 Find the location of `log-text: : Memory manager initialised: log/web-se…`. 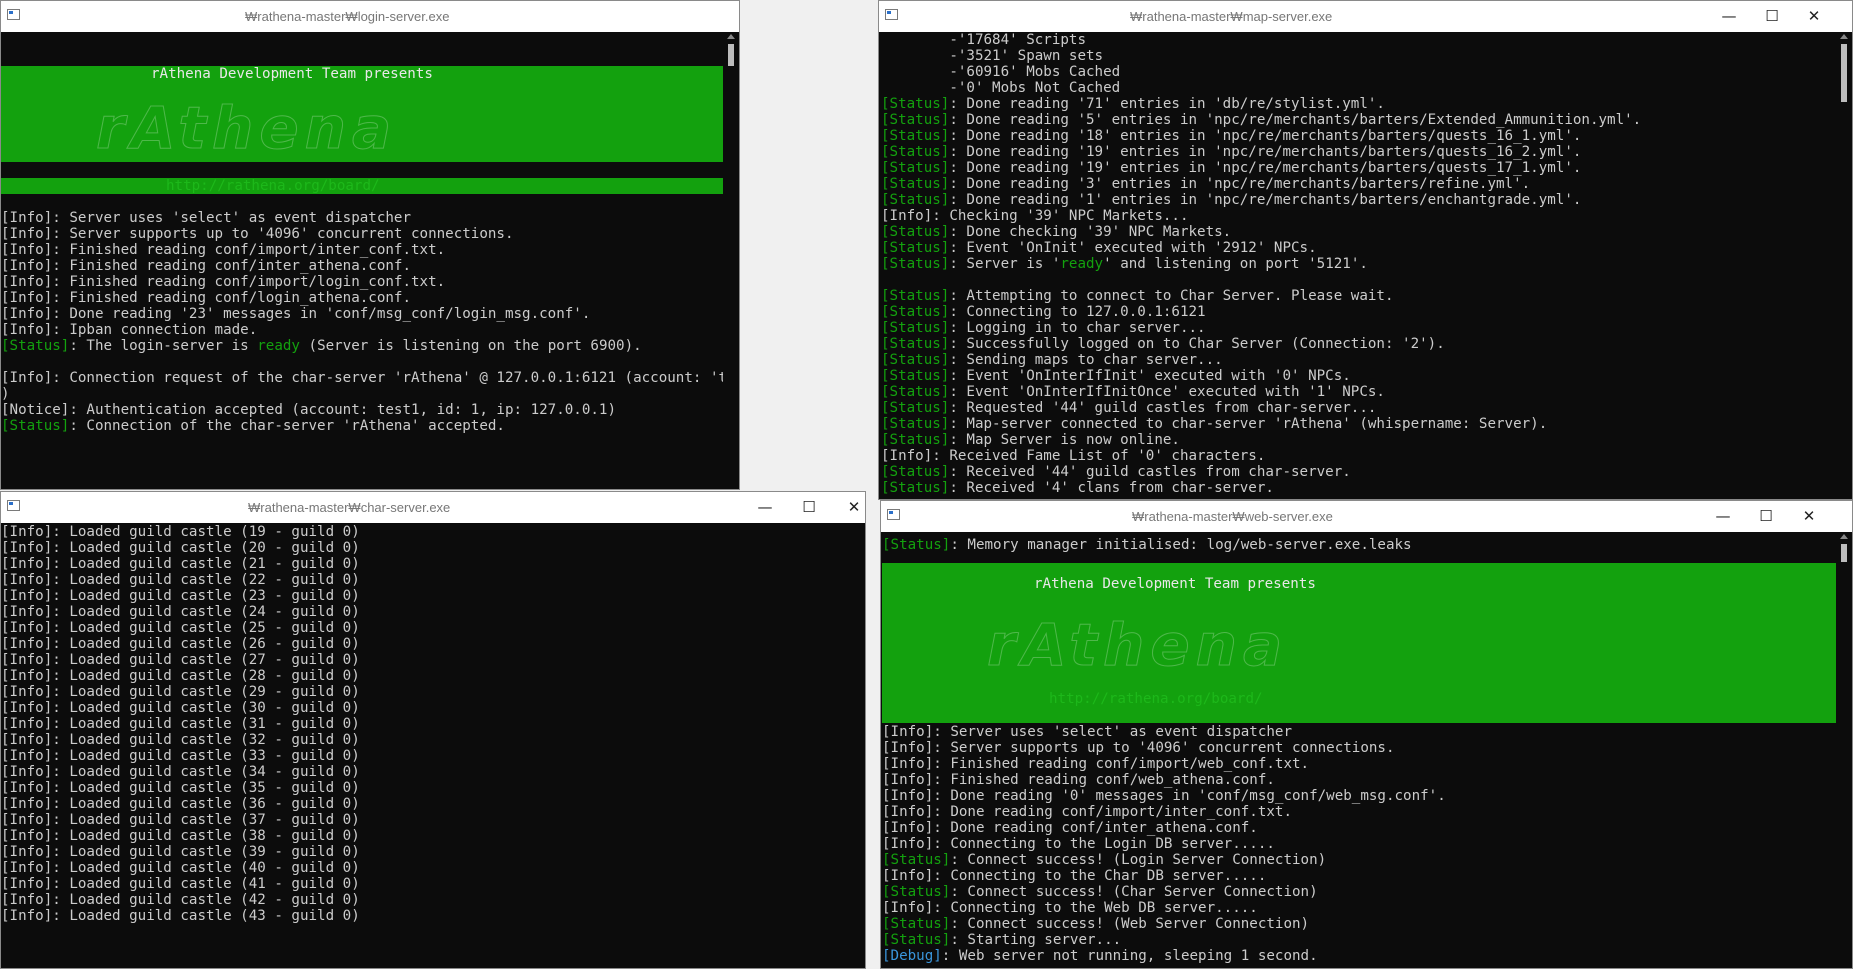

log-text: : Memory manager initialised: log/web-se… is located at coordinates (1181, 545).